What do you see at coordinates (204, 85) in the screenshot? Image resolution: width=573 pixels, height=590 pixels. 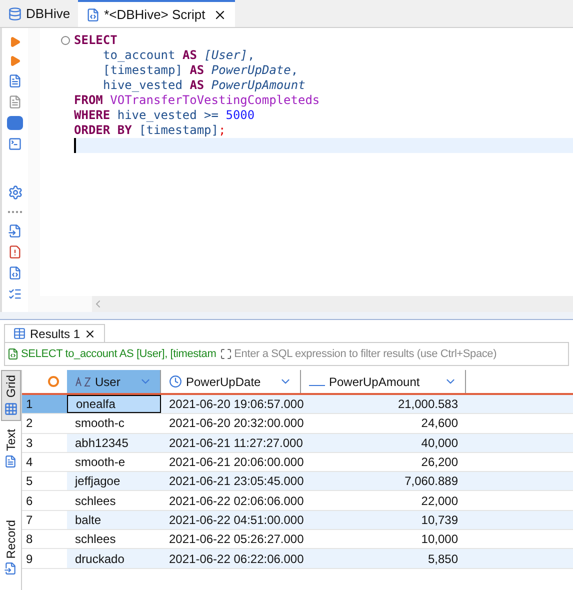 I see `code-line: hive_vested AS PowerUpAmount` at bounding box center [204, 85].